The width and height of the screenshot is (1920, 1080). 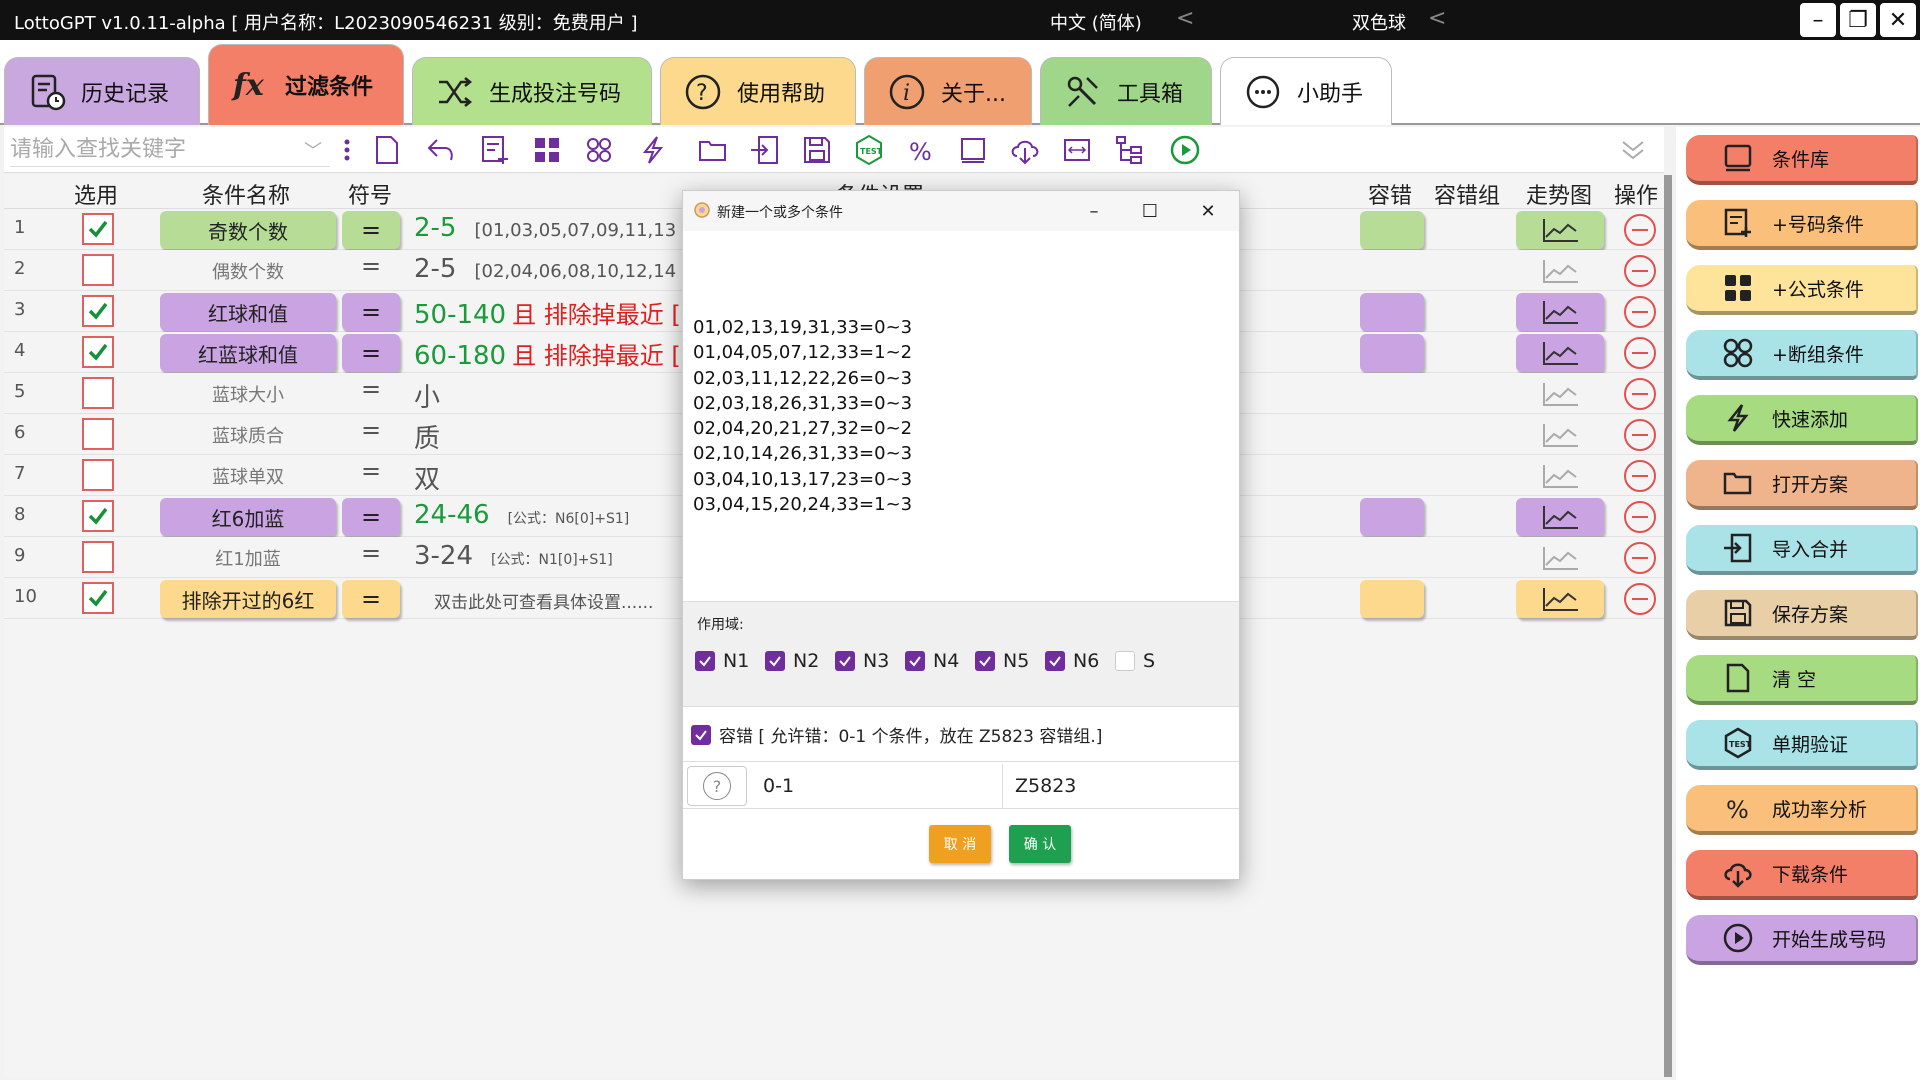 What do you see at coordinates (248, 599) in the screenshot?
I see `condition-name-button: 排除开过的6红` at bounding box center [248, 599].